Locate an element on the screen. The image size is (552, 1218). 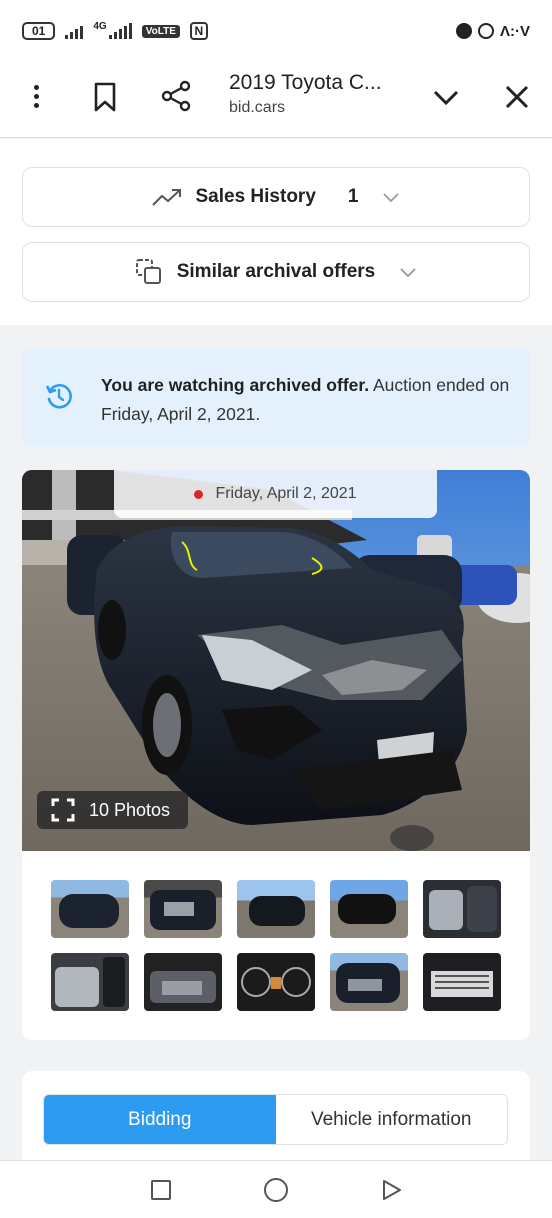
photos-button: 10 Photos is located at coordinates (112, 810).